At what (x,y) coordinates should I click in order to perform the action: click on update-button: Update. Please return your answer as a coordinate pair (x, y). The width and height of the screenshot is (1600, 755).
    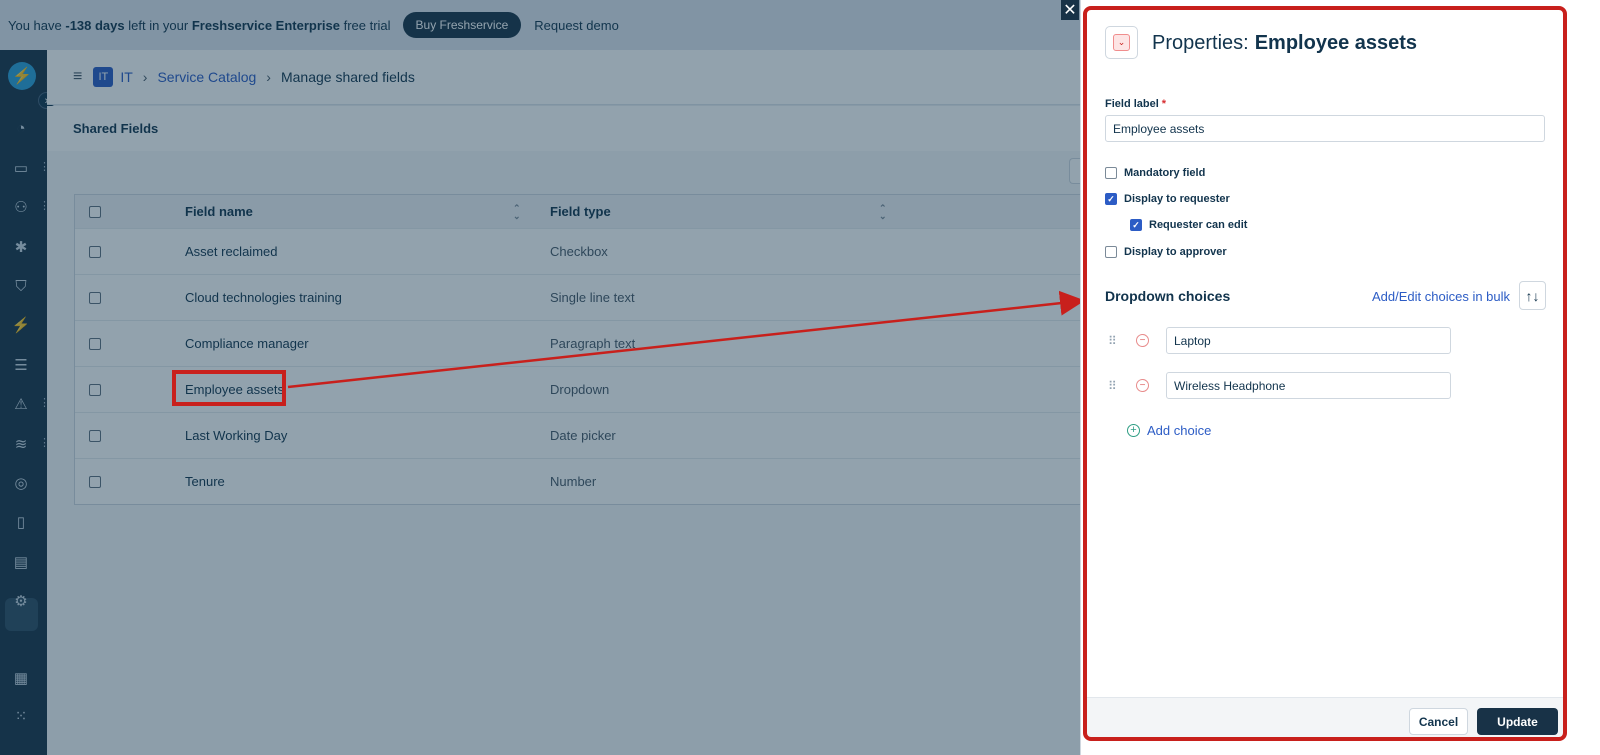
    Looking at the image, I should click on (1517, 721).